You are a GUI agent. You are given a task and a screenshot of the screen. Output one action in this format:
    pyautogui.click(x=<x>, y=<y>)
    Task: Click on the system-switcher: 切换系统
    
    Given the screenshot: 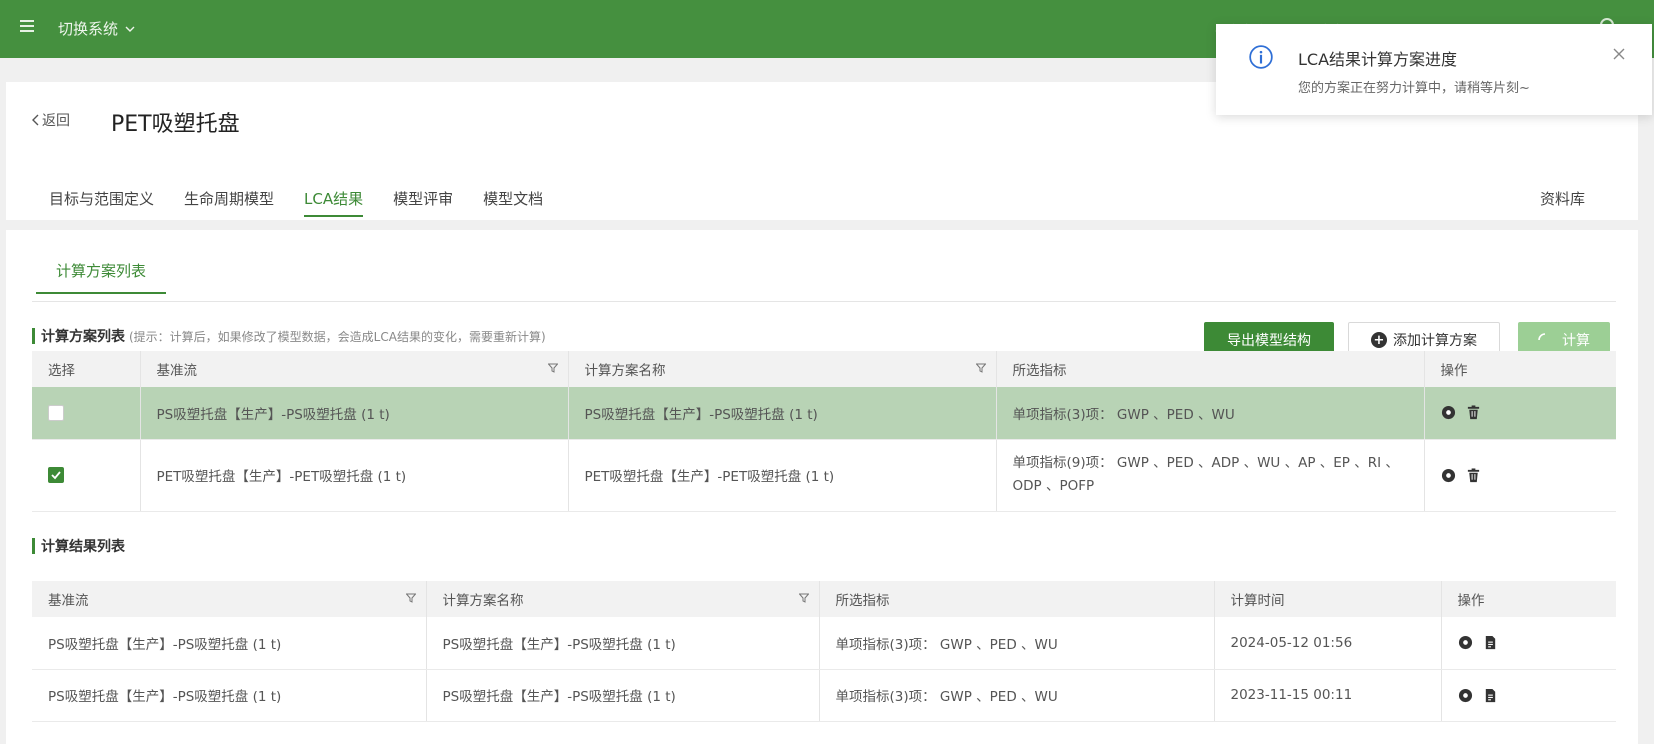 What is the action you would take?
    pyautogui.click(x=97, y=28)
    